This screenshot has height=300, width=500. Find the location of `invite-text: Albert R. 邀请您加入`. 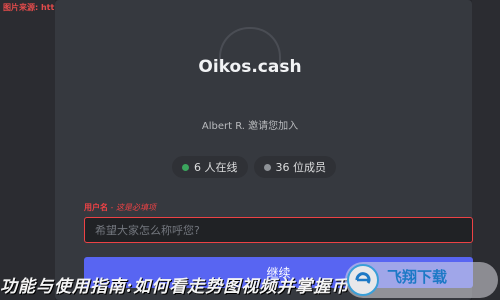

invite-text: Albert R. 邀请您加入 is located at coordinates (250, 126).